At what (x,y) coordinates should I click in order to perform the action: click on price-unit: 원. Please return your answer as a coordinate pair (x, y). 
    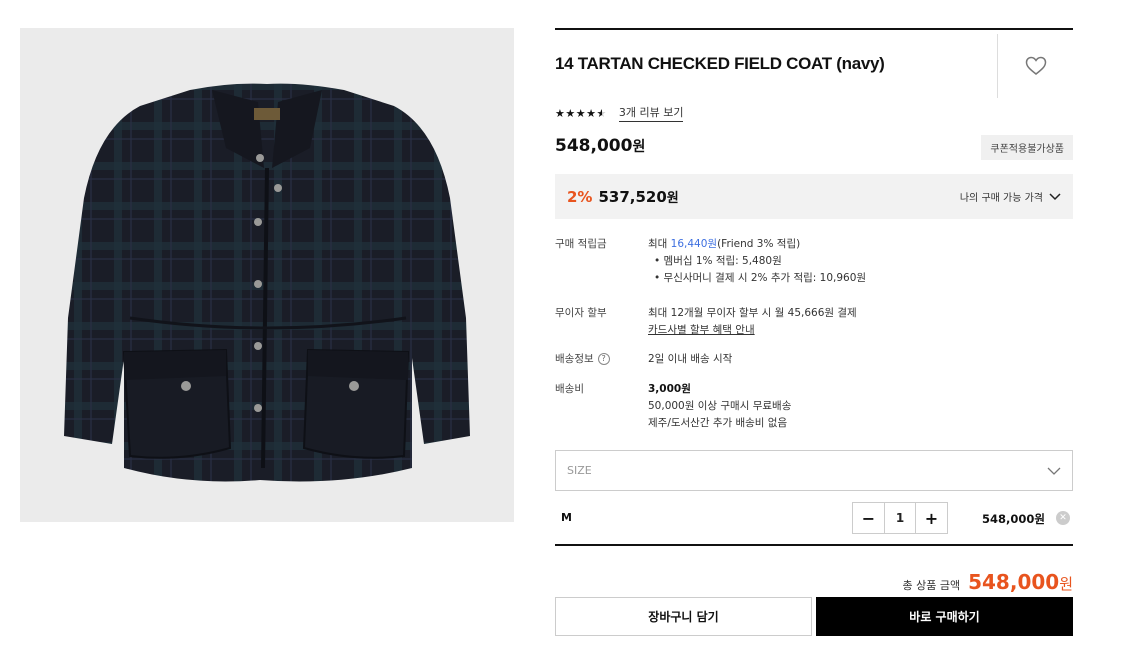
    Looking at the image, I should click on (639, 147).